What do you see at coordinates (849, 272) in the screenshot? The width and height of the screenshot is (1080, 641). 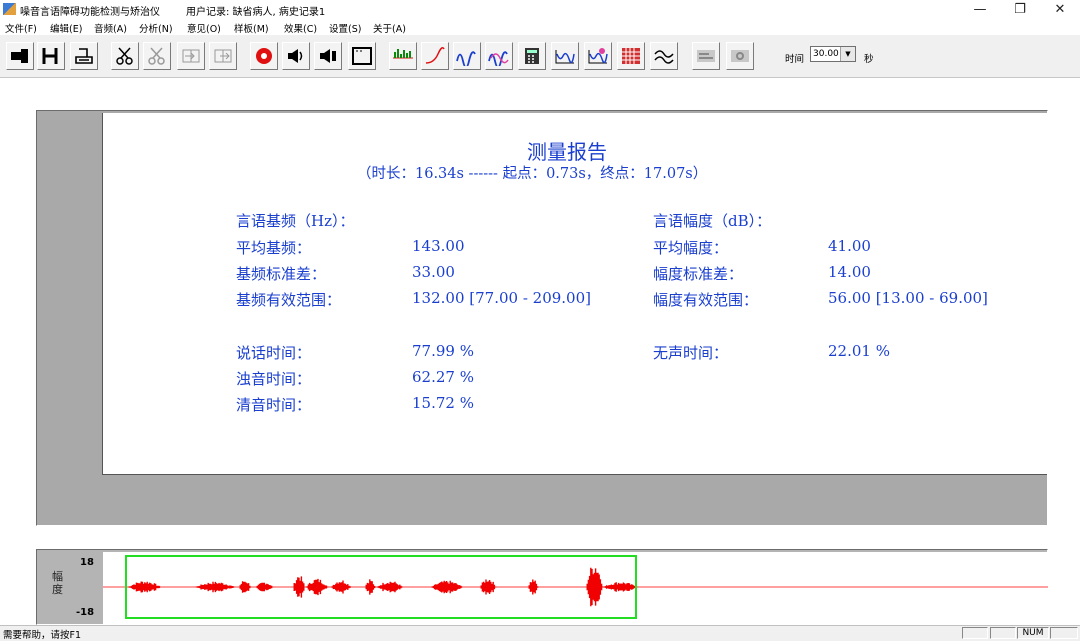 I see `amplitude-row-value: 14.00` at bounding box center [849, 272].